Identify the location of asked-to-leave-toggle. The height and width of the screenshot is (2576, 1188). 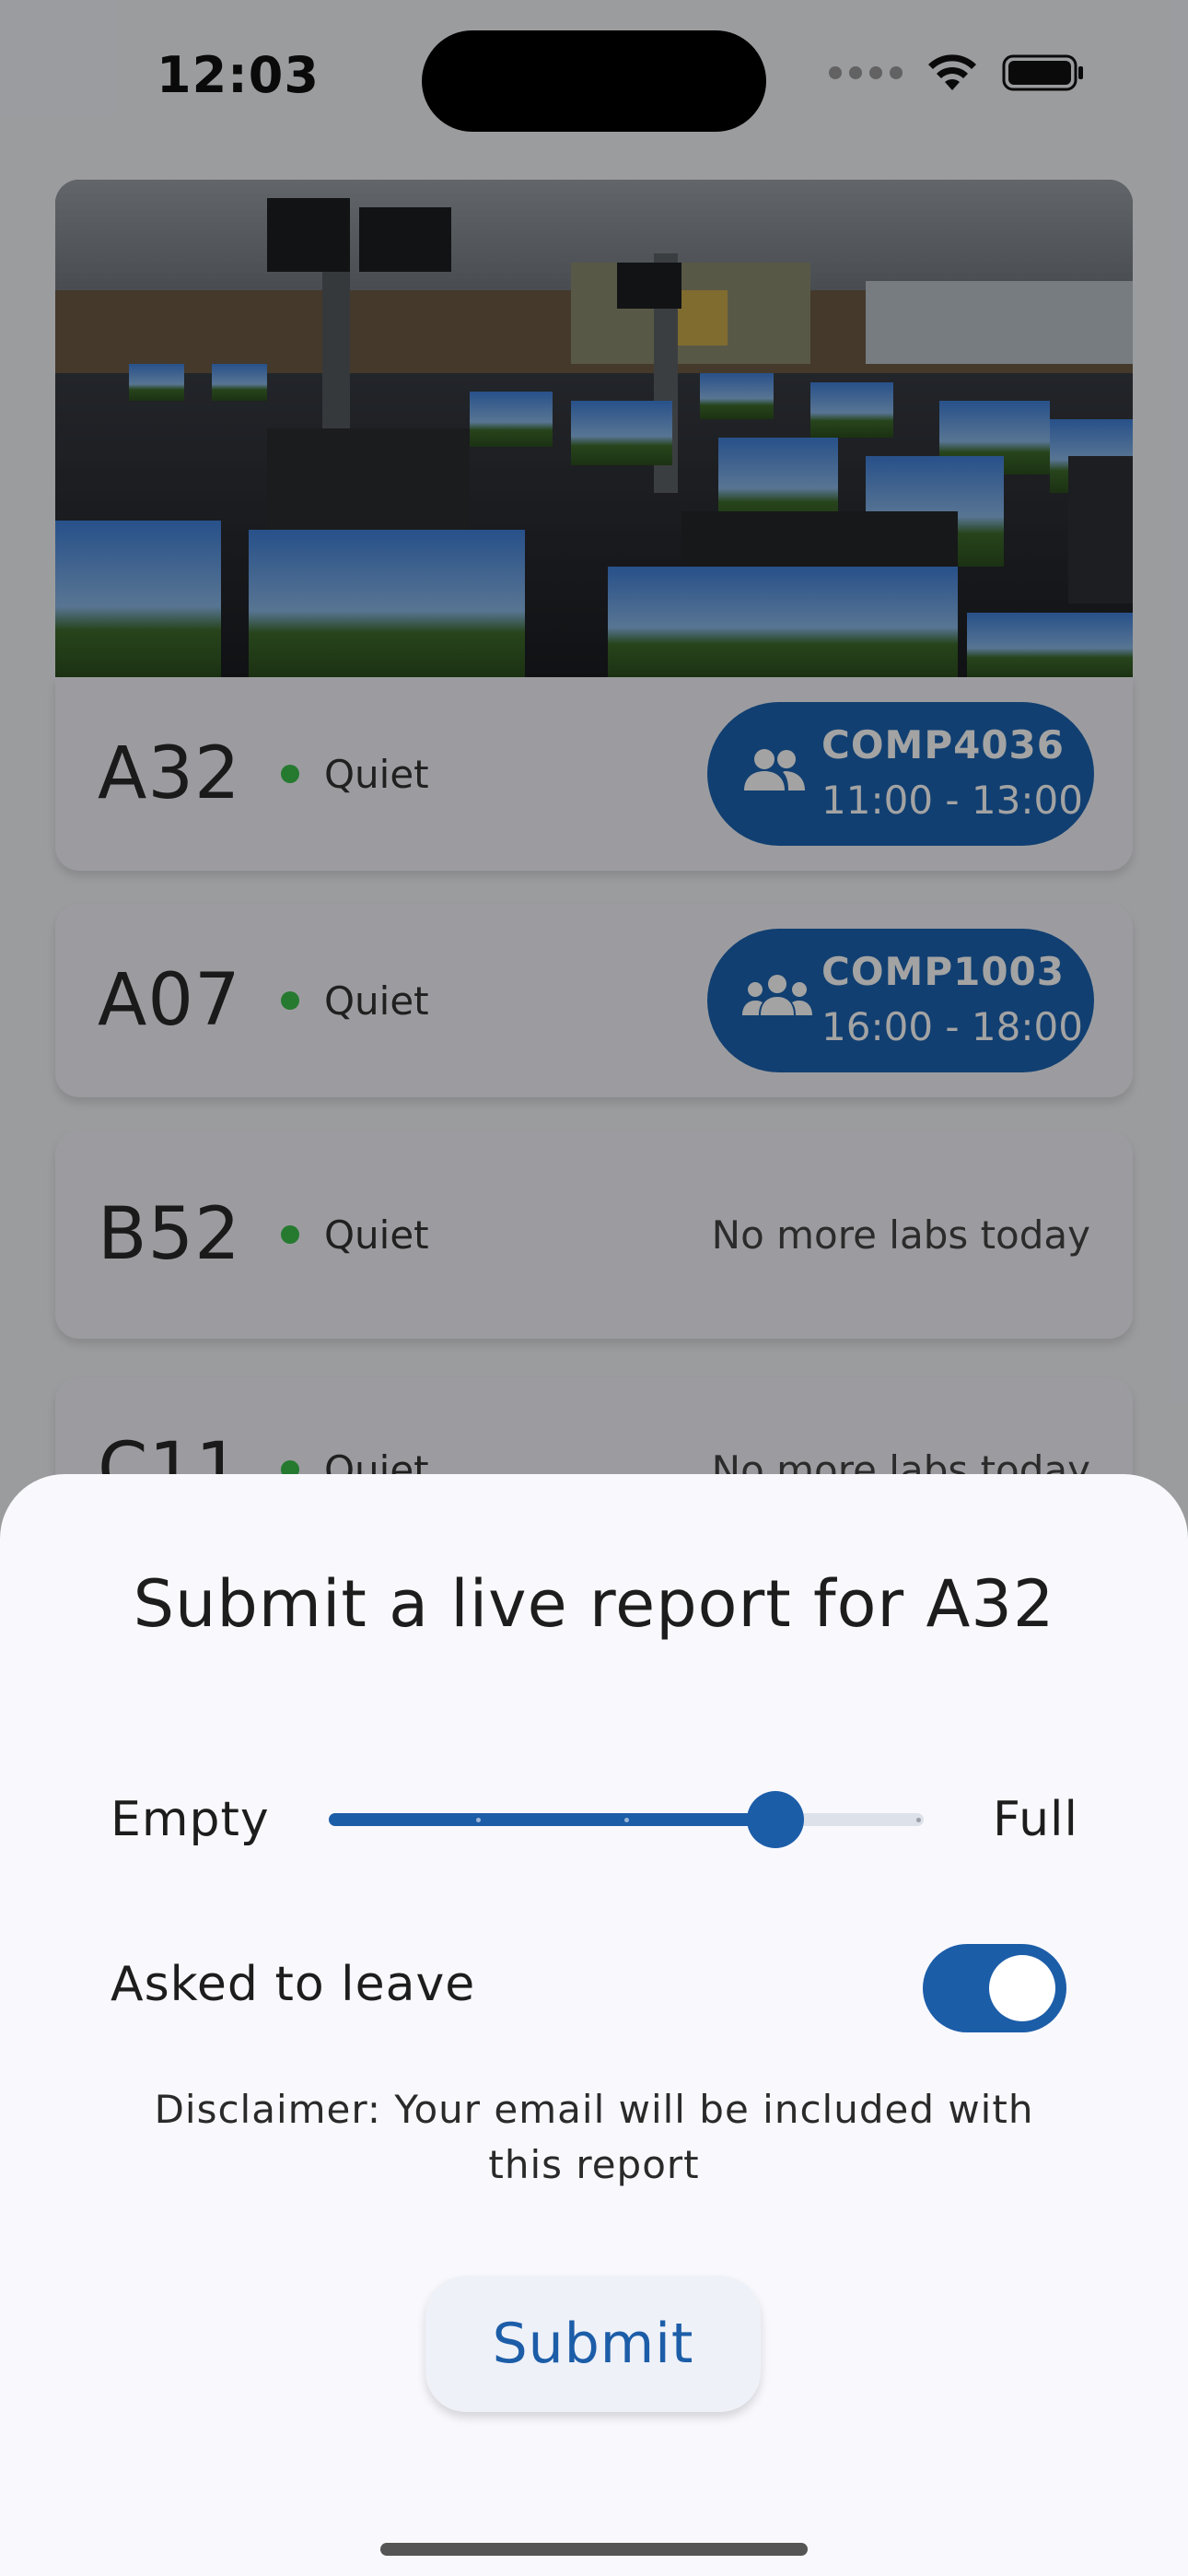
(995, 1988).